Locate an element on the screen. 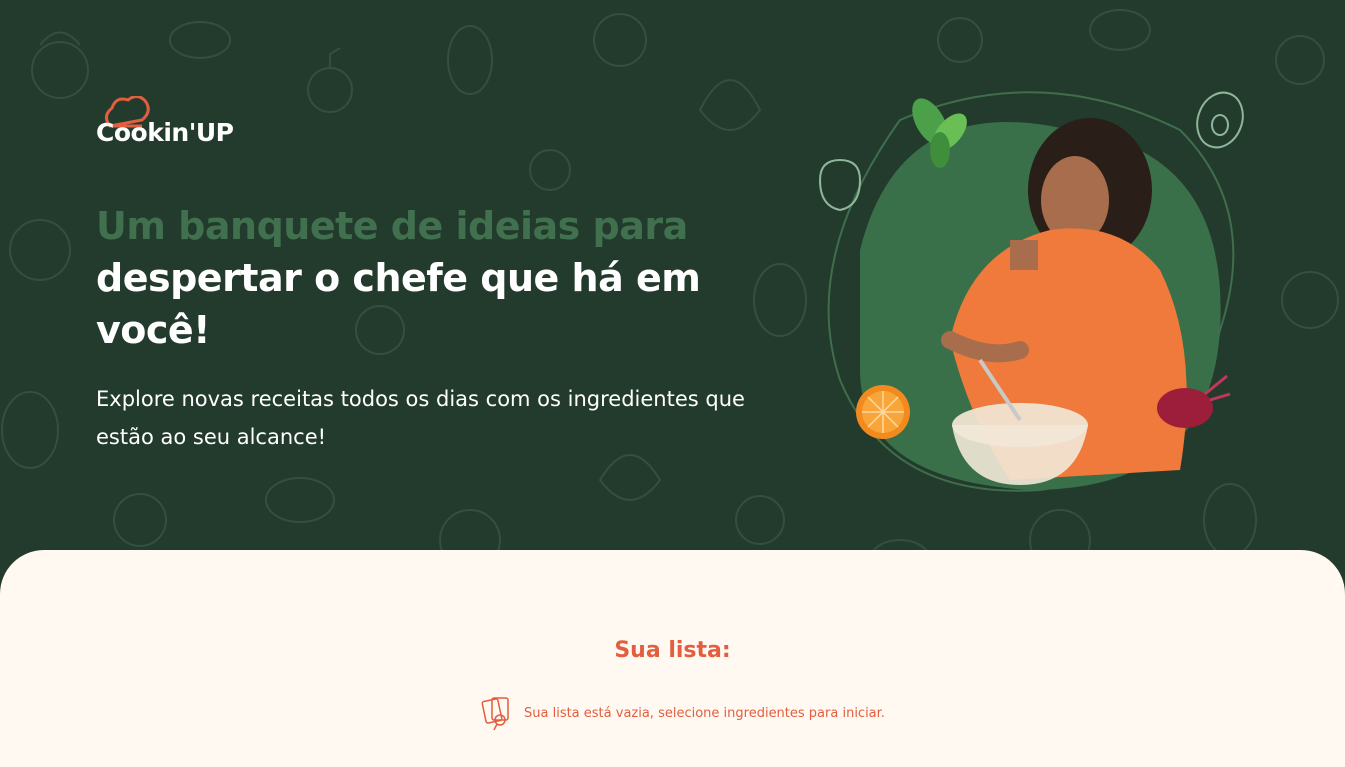  list-title: Sua lista: is located at coordinates (672, 650).